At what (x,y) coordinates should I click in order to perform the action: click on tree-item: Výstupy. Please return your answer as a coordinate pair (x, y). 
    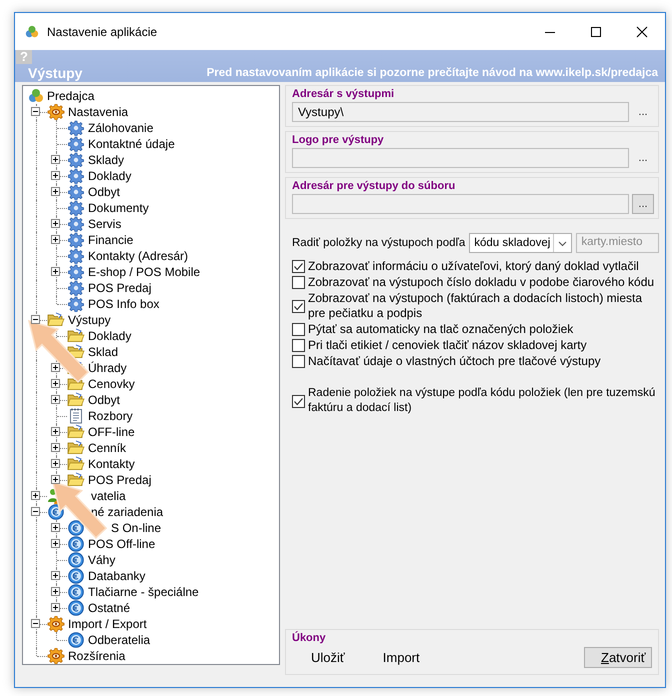
    Looking at the image, I should click on (89, 320).